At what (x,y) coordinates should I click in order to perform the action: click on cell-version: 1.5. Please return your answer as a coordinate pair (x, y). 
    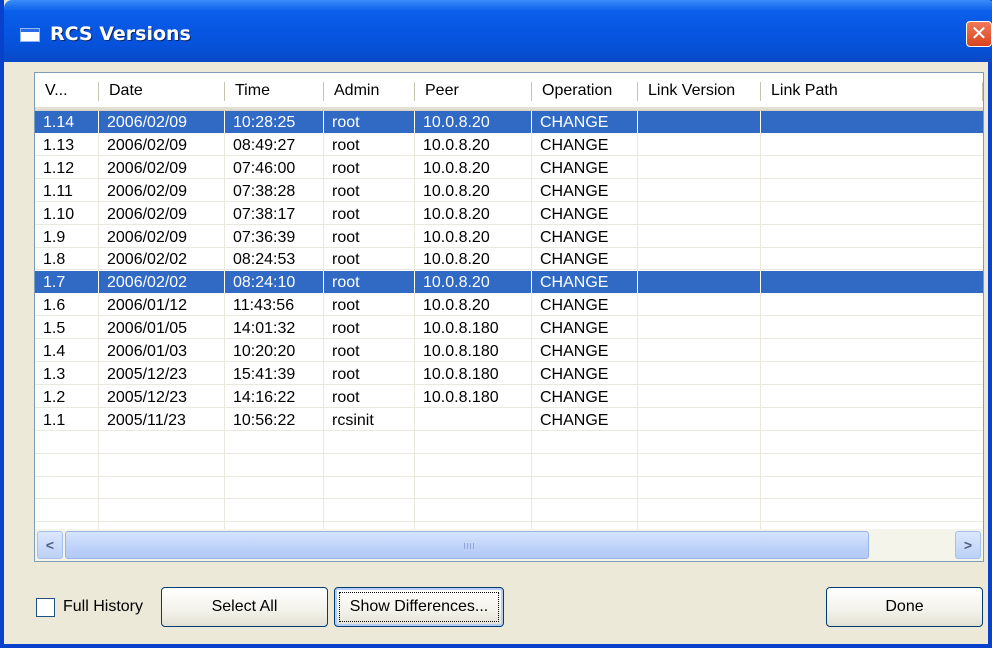
    Looking at the image, I should click on (54, 328).